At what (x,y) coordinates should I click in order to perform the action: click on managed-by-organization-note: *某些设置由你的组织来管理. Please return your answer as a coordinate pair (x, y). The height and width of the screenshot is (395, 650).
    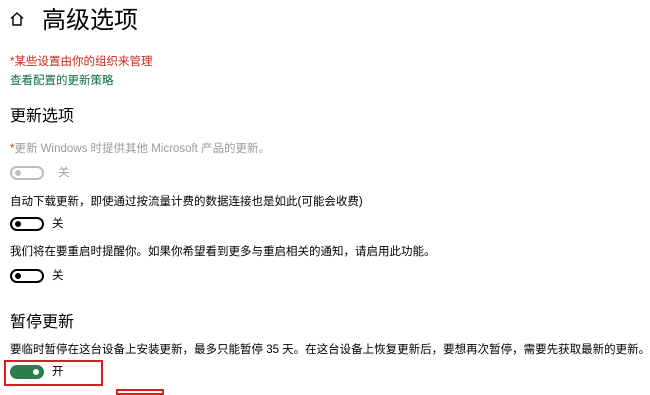
    Looking at the image, I should click on (81, 62).